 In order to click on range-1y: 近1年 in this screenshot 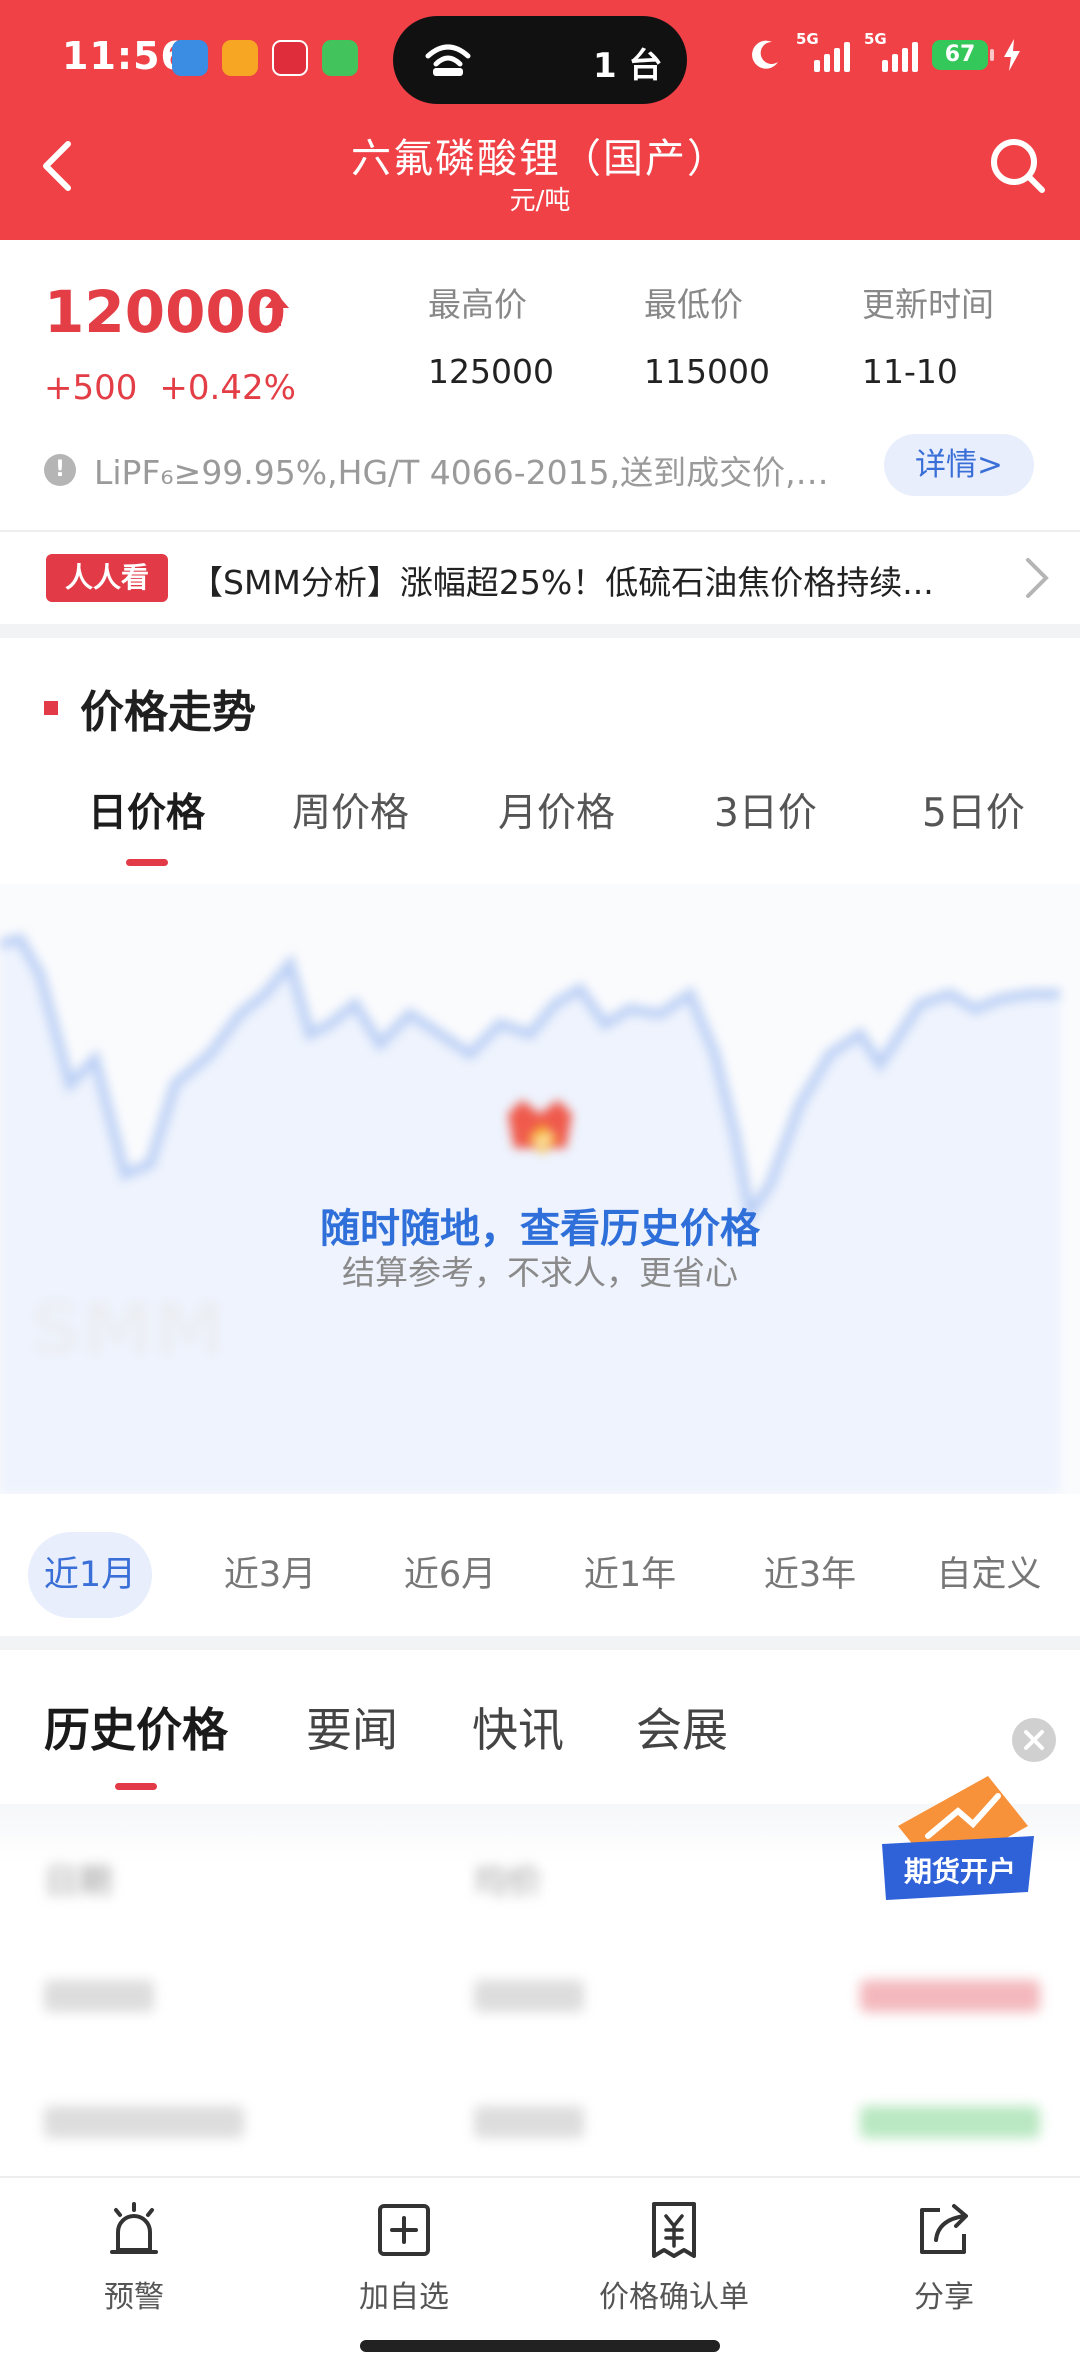, I will do `click(630, 1575)`.